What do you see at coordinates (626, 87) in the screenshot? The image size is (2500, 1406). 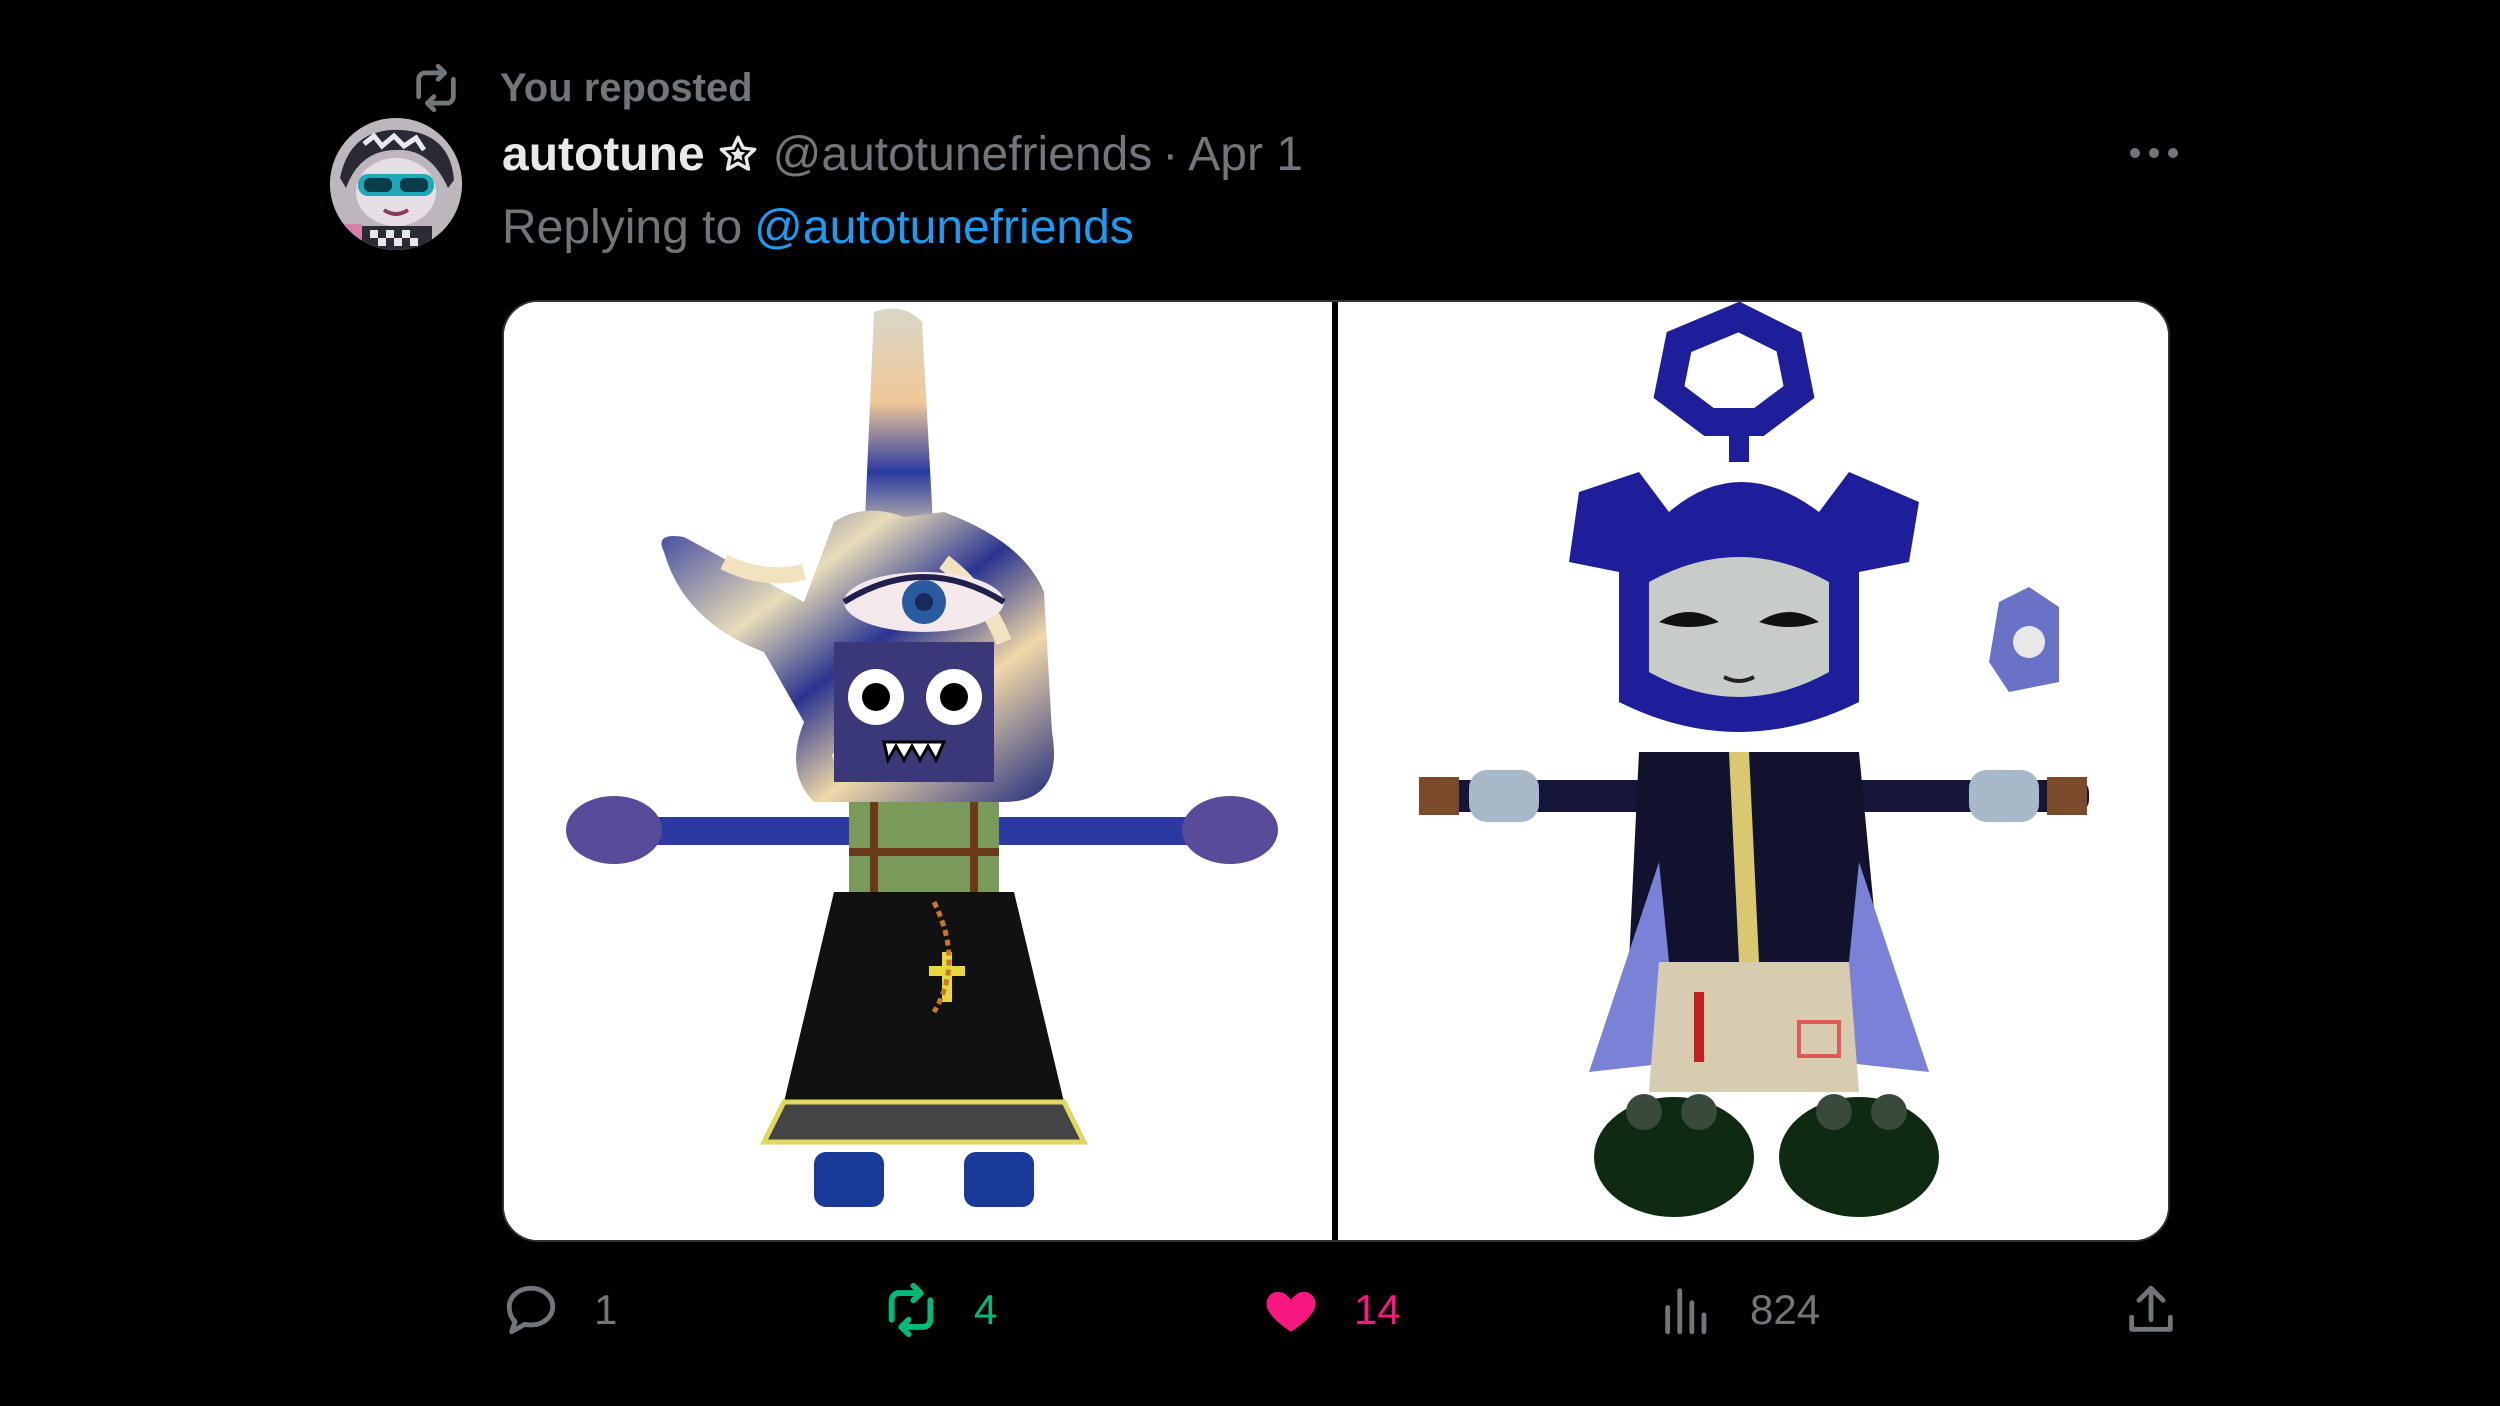 I see `repost-banner-text: You reposted` at bounding box center [626, 87].